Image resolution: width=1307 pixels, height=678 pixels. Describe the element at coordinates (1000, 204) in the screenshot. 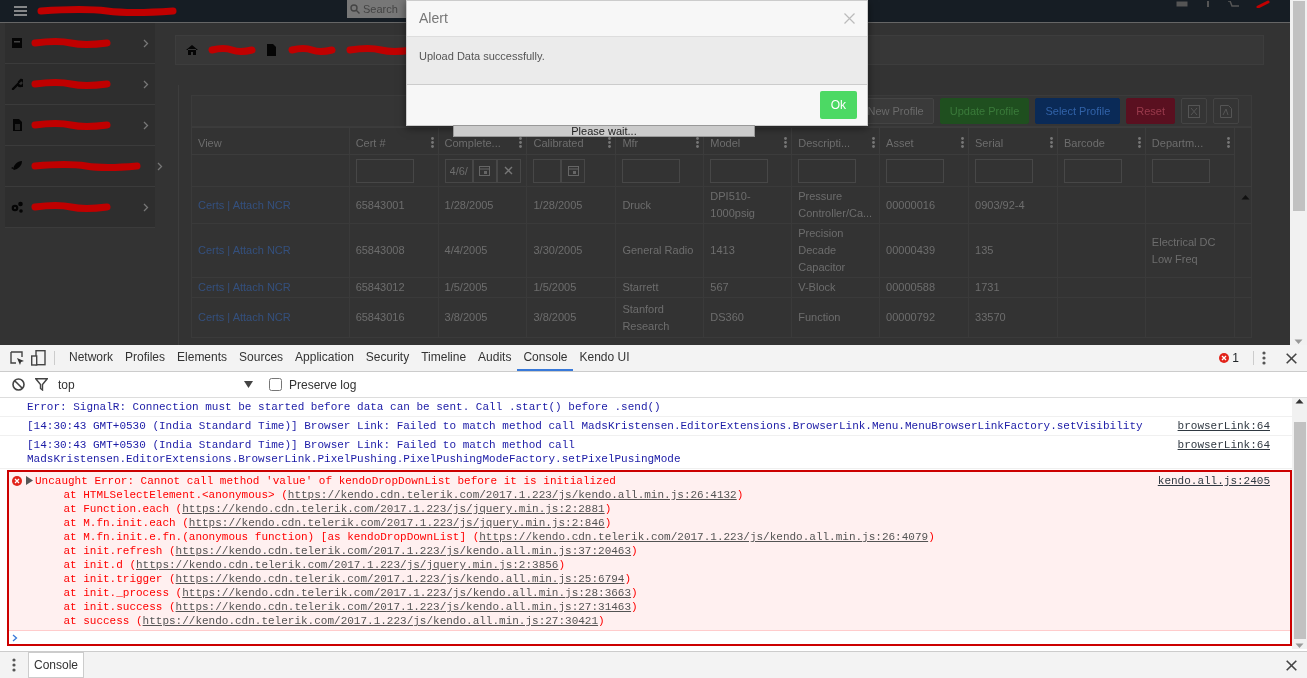

I see `table-cell: 0903/92-4` at that location.